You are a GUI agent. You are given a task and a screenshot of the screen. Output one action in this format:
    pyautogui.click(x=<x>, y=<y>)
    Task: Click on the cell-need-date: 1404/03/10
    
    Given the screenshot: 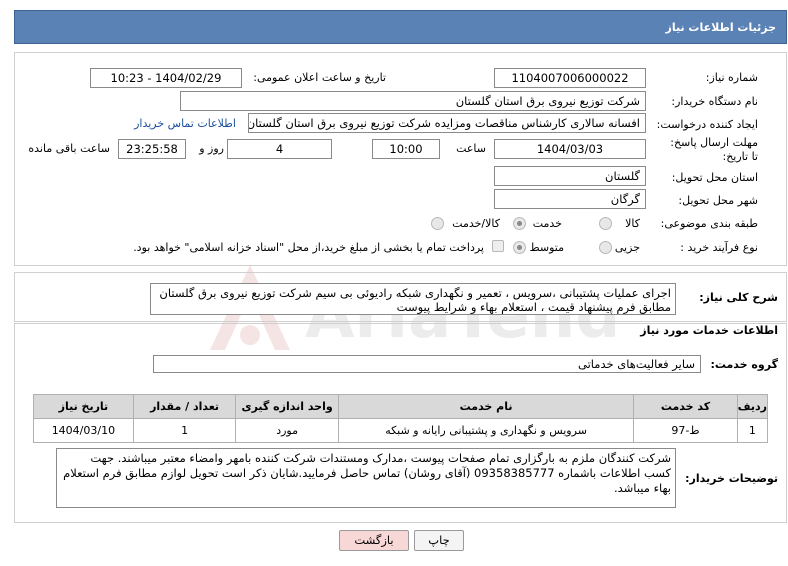 What is the action you would take?
    pyautogui.click(x=83, y=430)
    